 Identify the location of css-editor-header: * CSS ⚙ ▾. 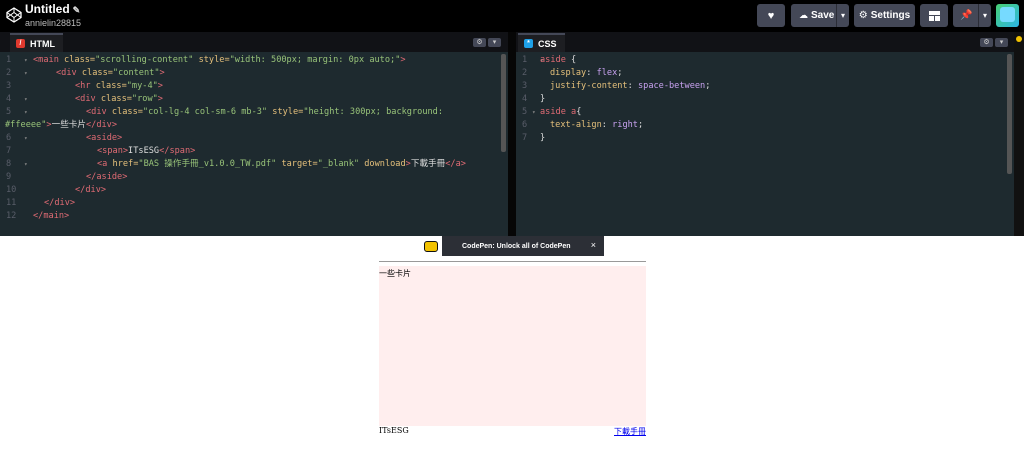
(765, 42).